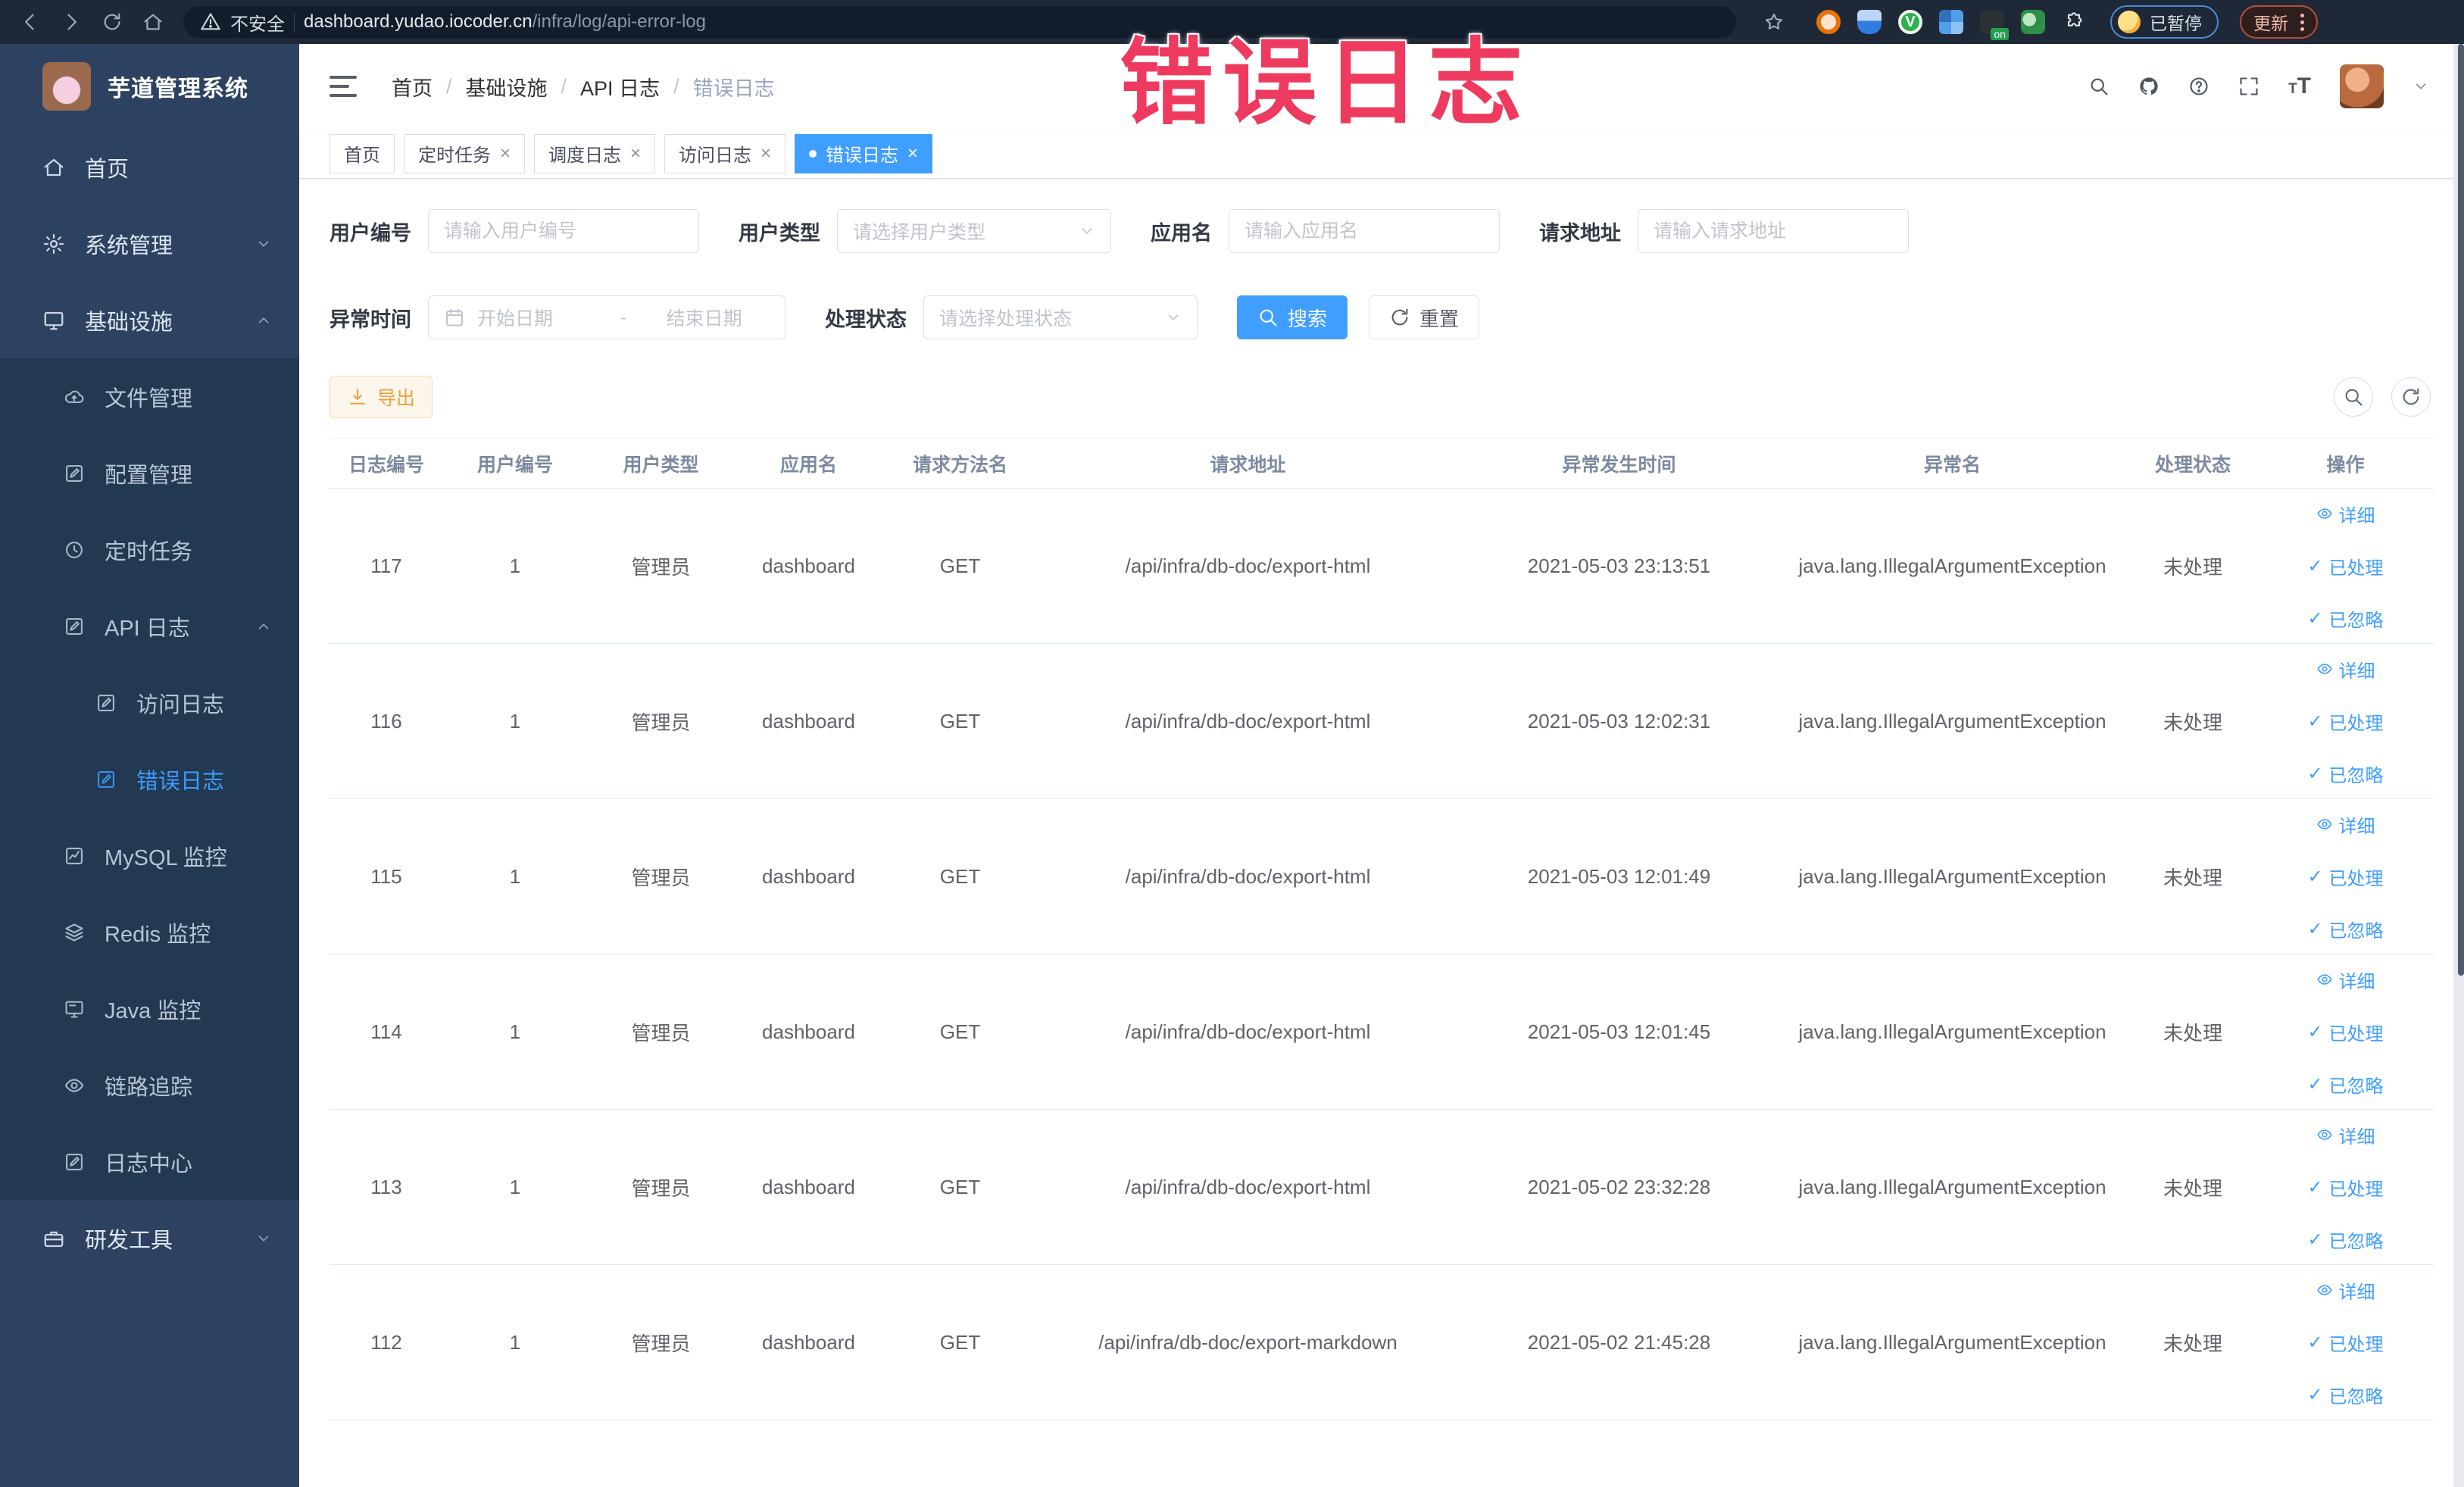 This screenshot has height=1487, width=2464. Describe the element at coordinates (620, 87) in the screenshot. I see `breadcrumb-item-api-log: API 日志` at that location.